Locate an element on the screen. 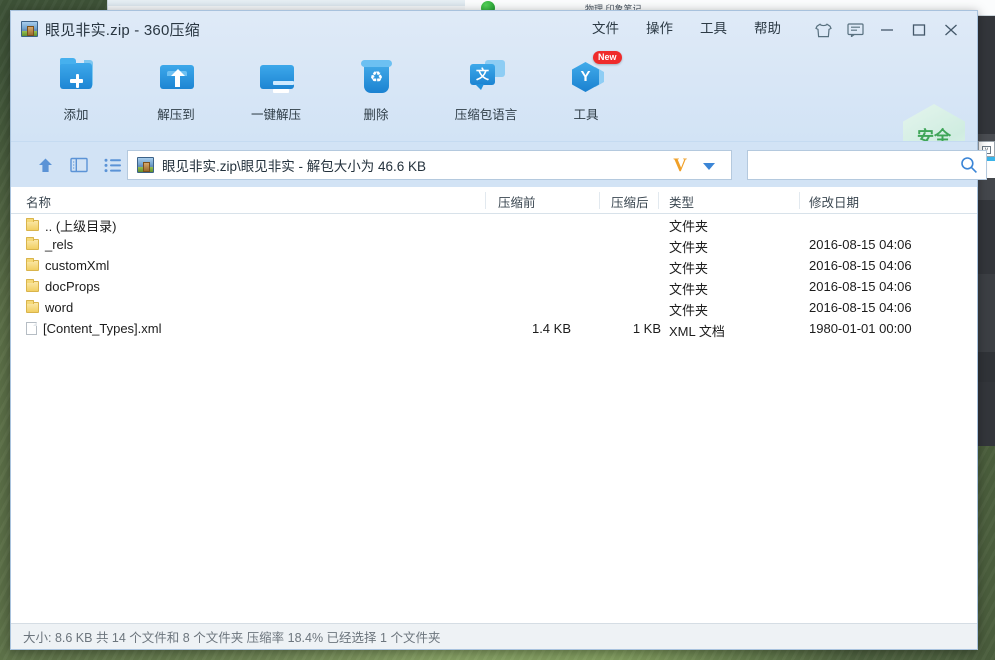 Image resolution: width=995 pixels, height=660 pixels. chevron-down-icon is located at coordinates (709, 166).